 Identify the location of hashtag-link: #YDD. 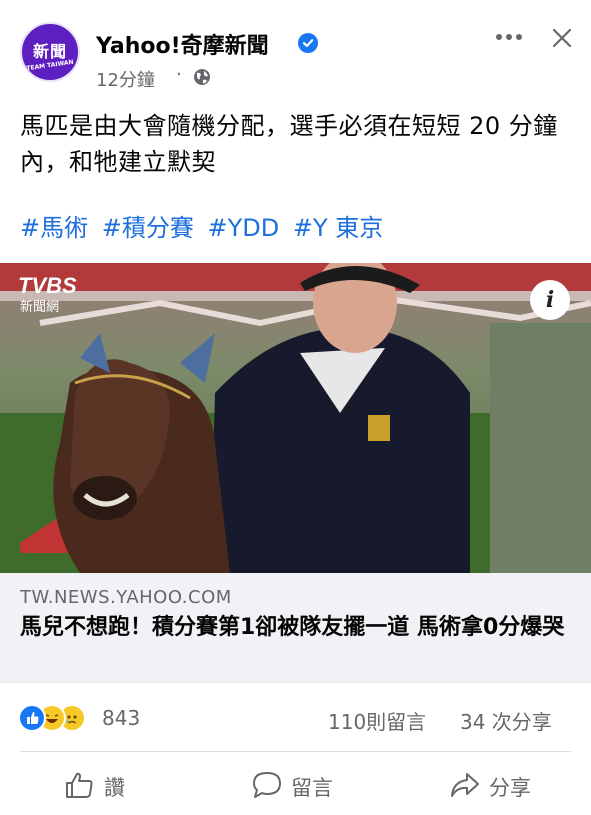
(244, 228).